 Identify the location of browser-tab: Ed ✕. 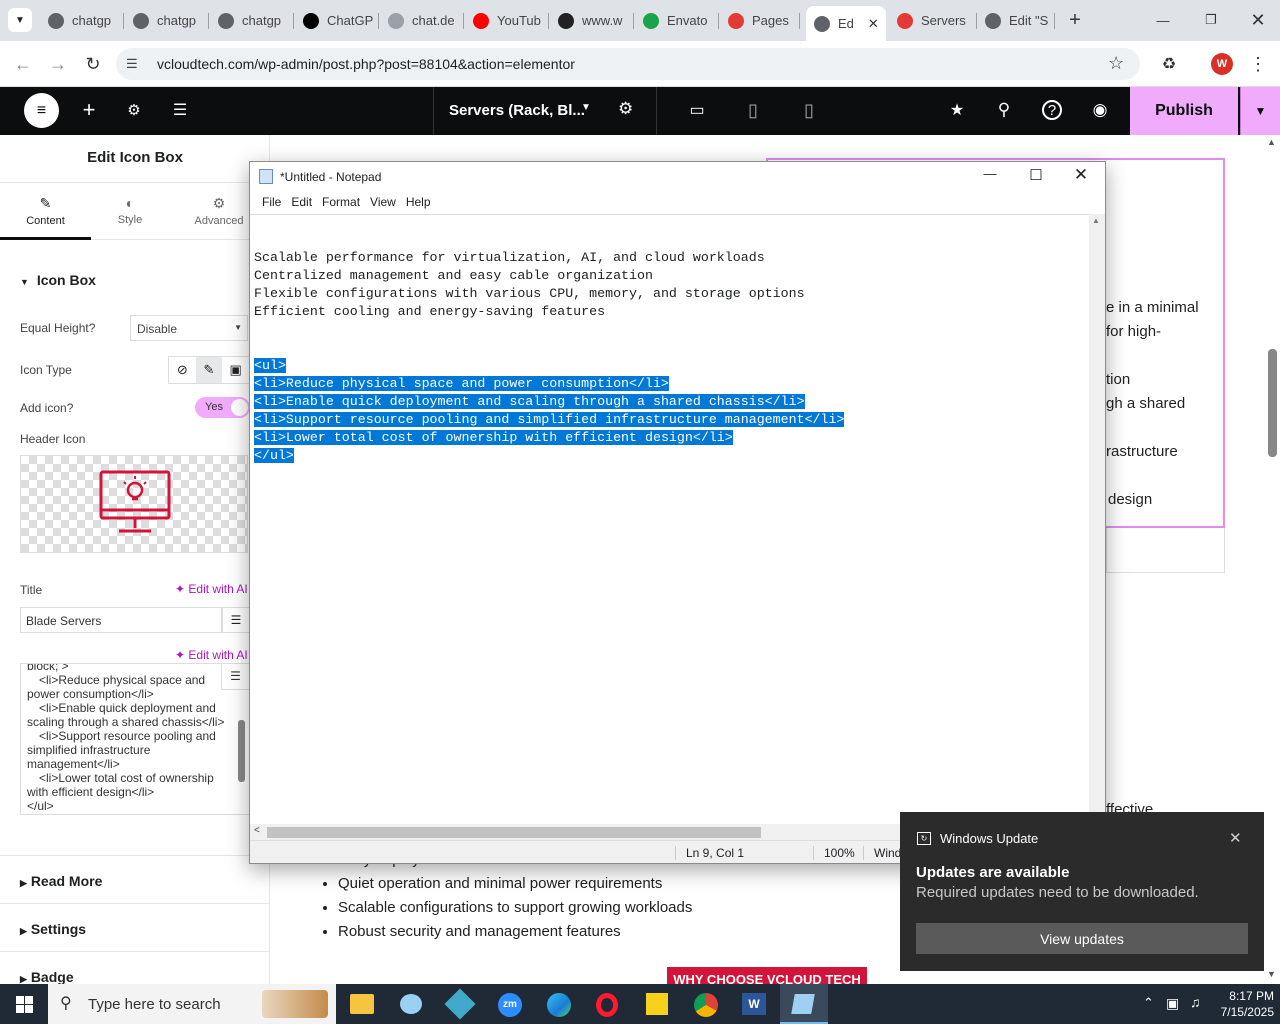
(846, 23).